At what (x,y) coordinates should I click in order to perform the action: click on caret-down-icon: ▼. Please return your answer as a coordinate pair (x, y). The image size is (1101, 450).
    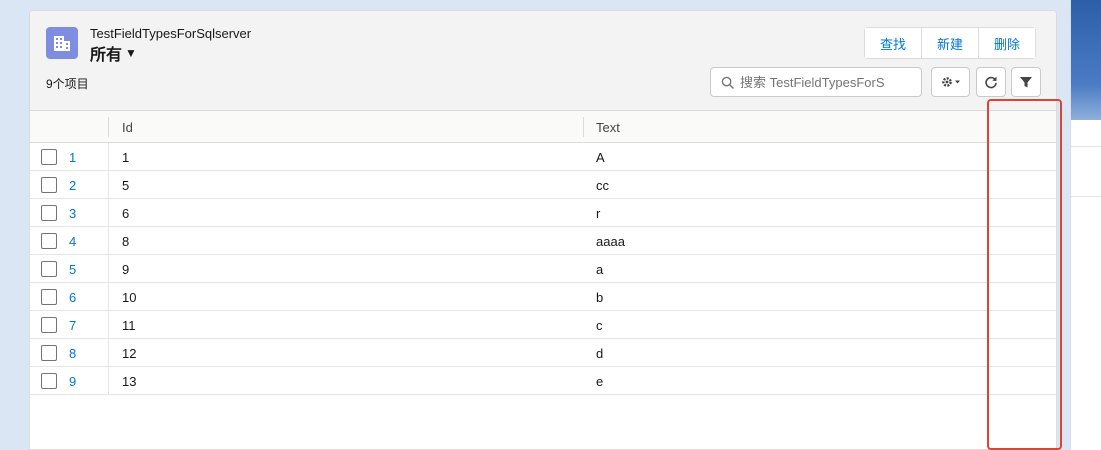
    Looking at the image, I should click on (131, 53).